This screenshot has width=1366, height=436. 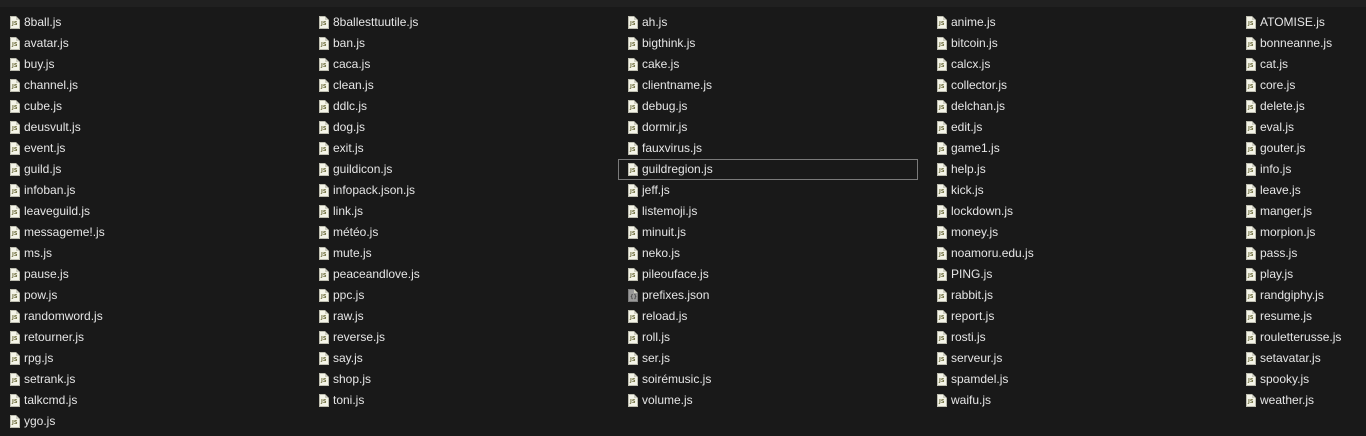 What do you see at coordinates (1301, 169) in the screenshot?
I see `file-item: JS info.js` at bounding box center [1301, 169].